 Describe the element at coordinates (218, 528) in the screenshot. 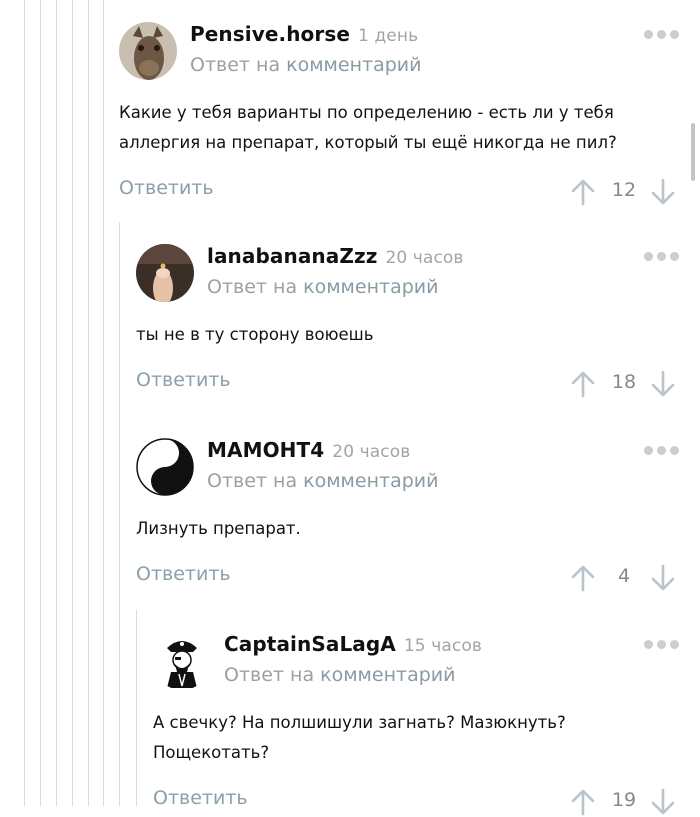

I see `comment-text: Лизнуть препарат.` at that location.